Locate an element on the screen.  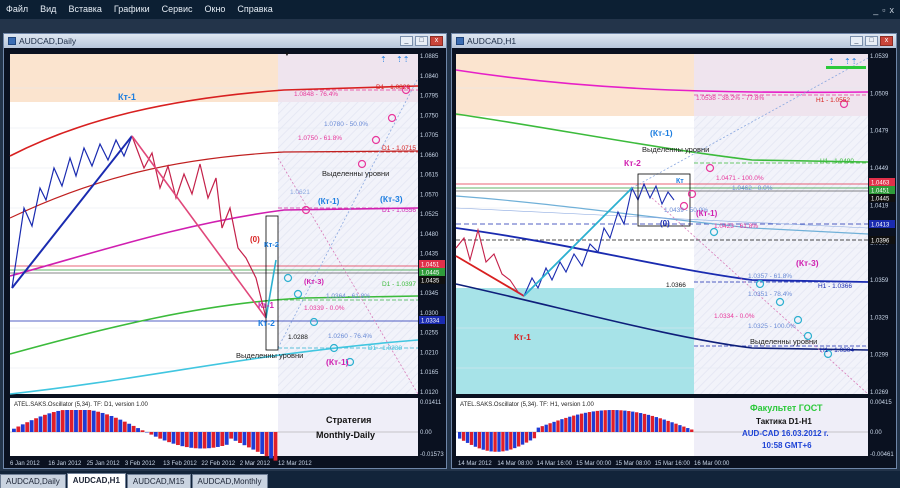
price-tick: 1.0795 is located at coordinates (429, 97).